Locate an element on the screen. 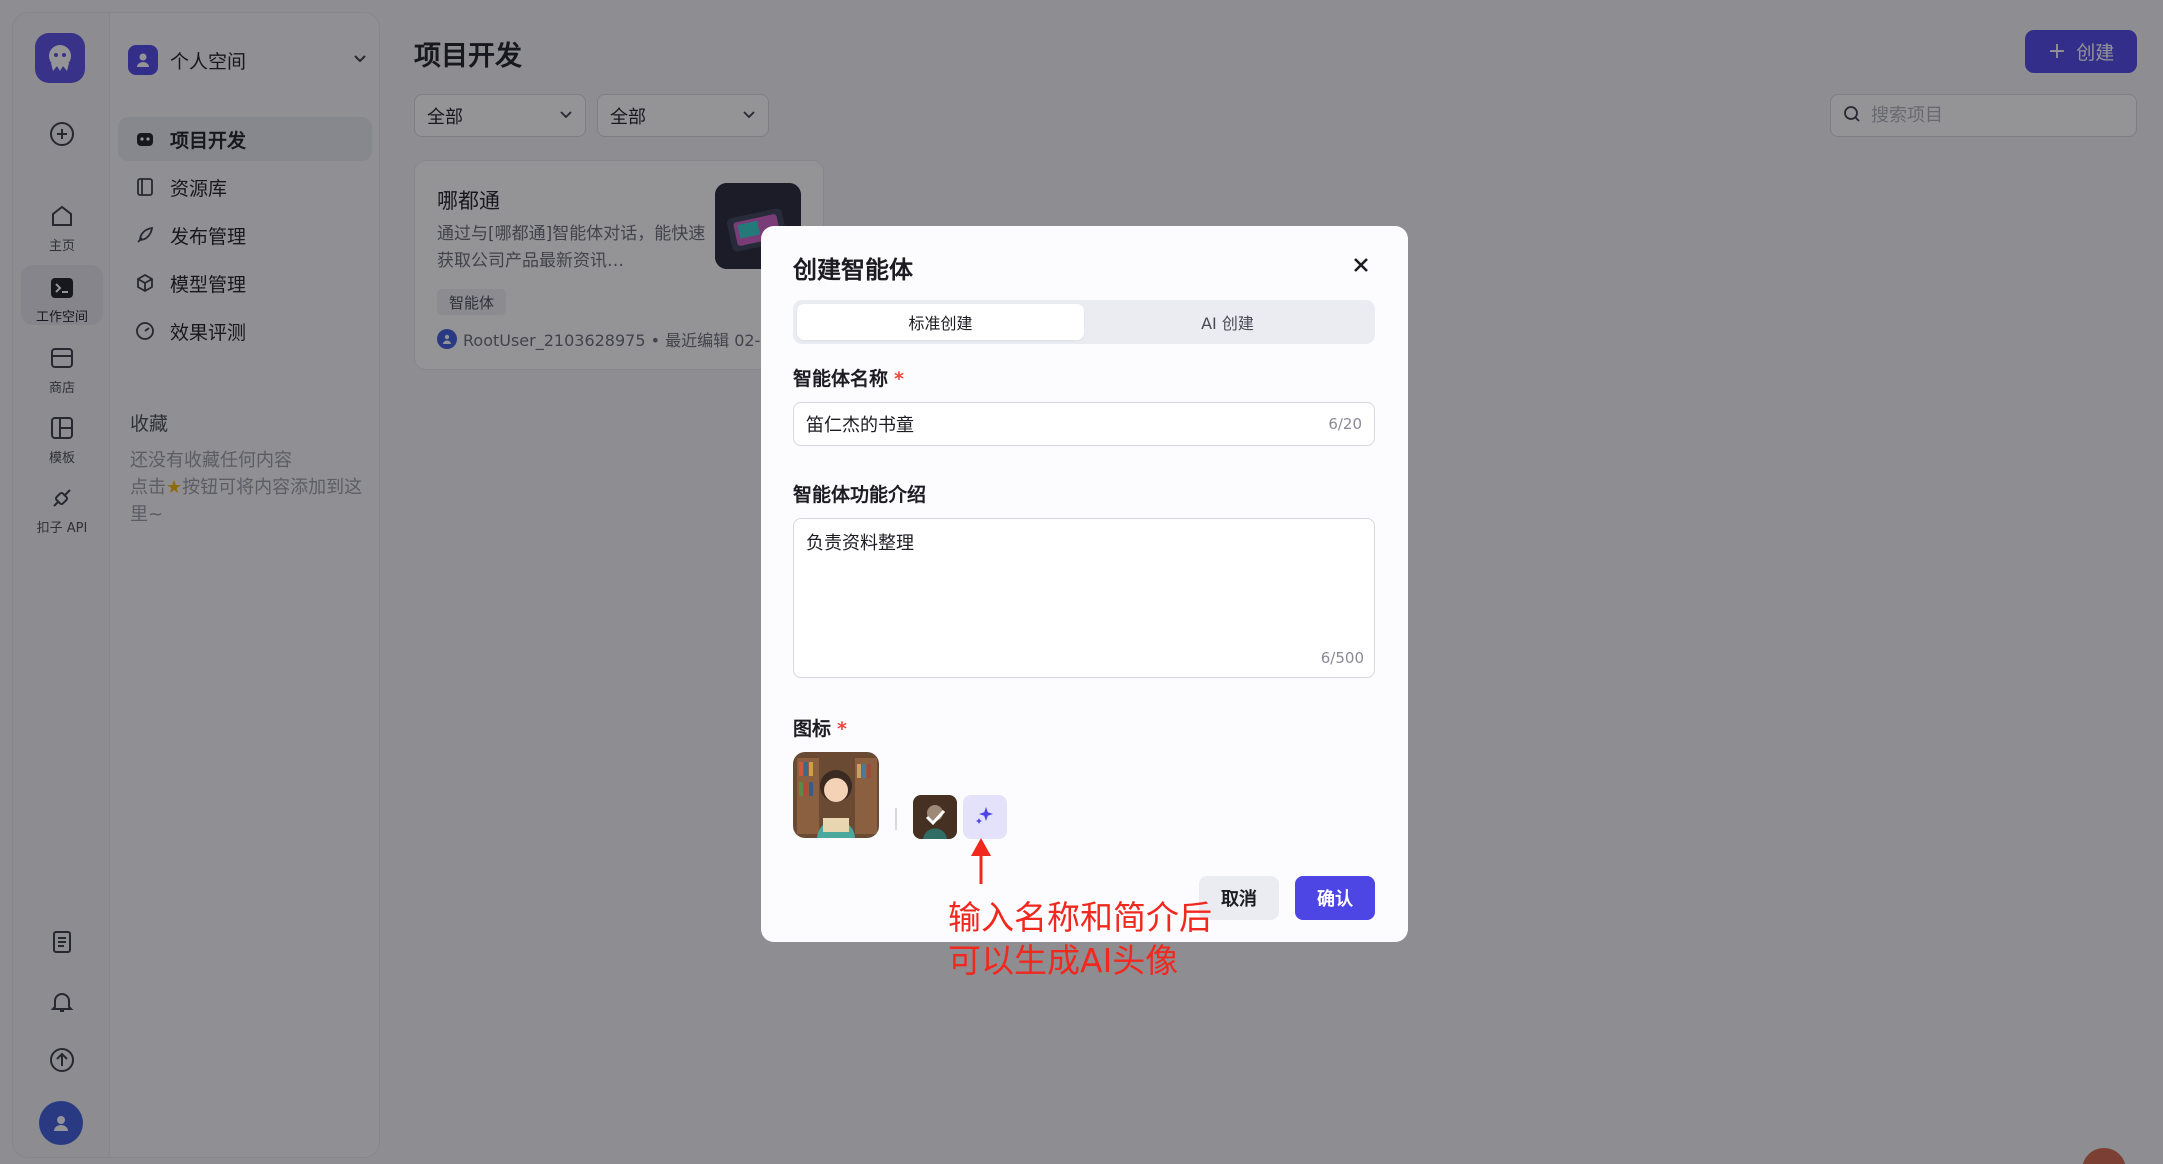 Image resolution: width=2163 pixels, height=1164 pixels. agent-description-textarea: 负责资料整理 6/500 is located at coordinates (1084, 598).